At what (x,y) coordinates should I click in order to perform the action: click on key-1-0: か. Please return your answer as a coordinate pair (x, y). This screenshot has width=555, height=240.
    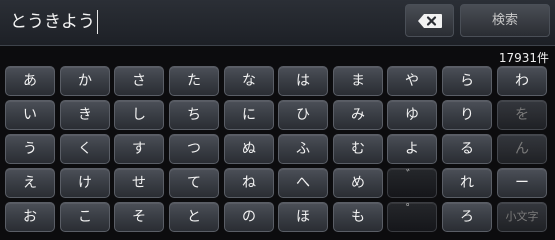
    Looking at the image, I should click on (85, 81).